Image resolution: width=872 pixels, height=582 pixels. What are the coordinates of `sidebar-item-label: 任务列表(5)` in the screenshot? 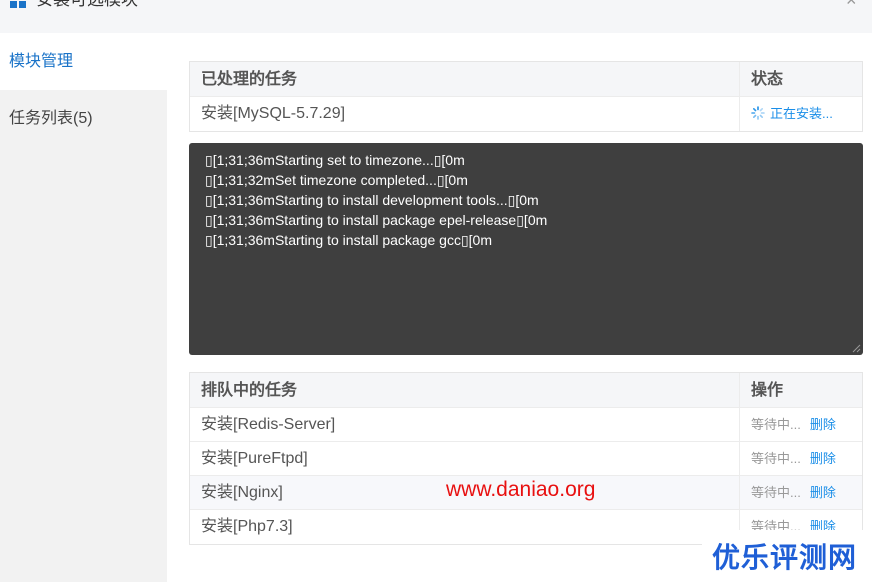 It's located at (51, 118).